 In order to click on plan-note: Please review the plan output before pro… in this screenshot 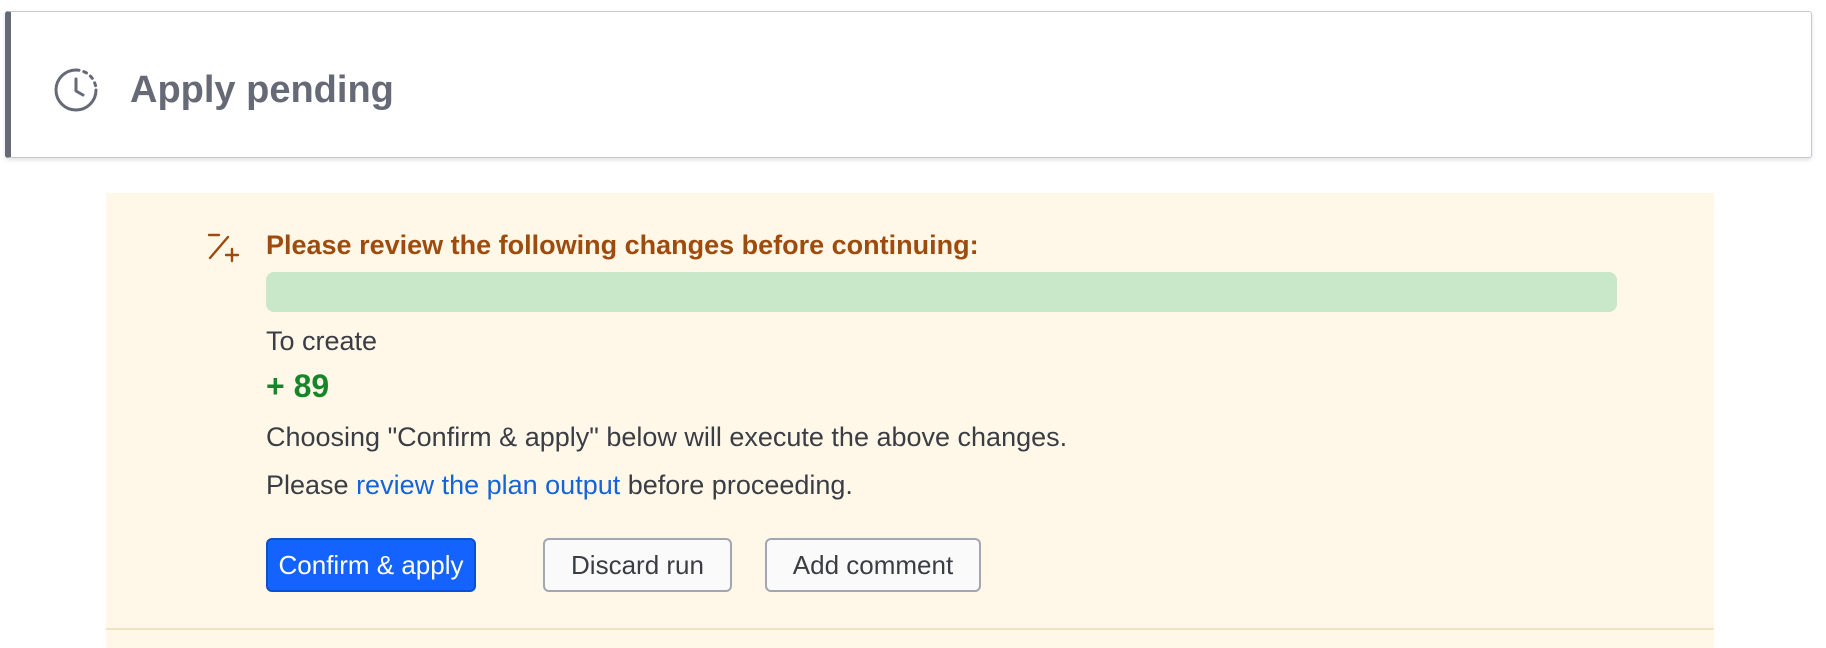, I will do `click(559, 485)`.